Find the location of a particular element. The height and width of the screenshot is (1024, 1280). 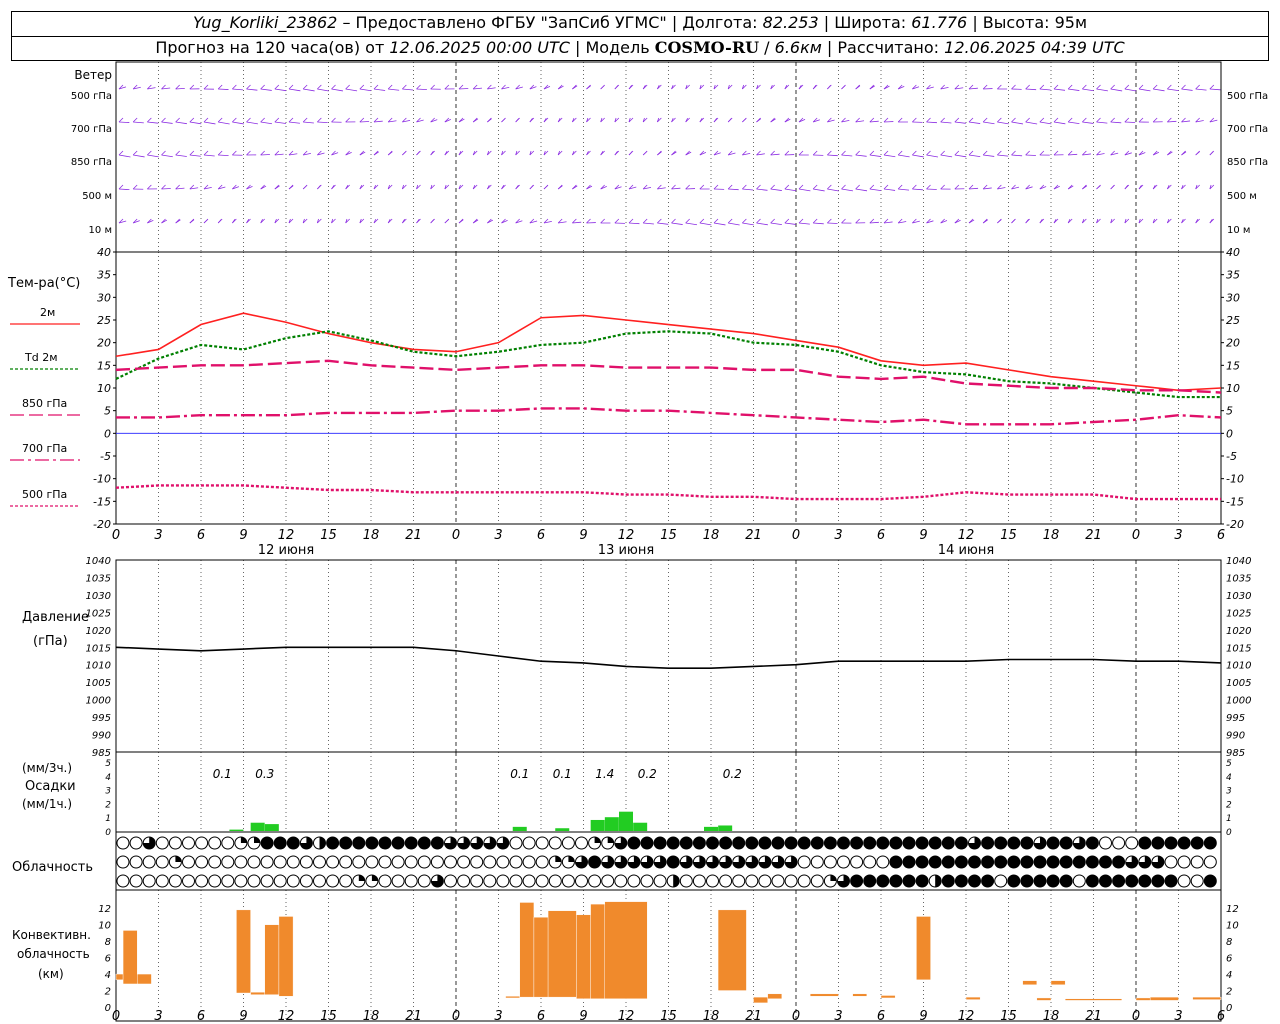

conv-tick-left: 2 is located at coordinates (108, 992).